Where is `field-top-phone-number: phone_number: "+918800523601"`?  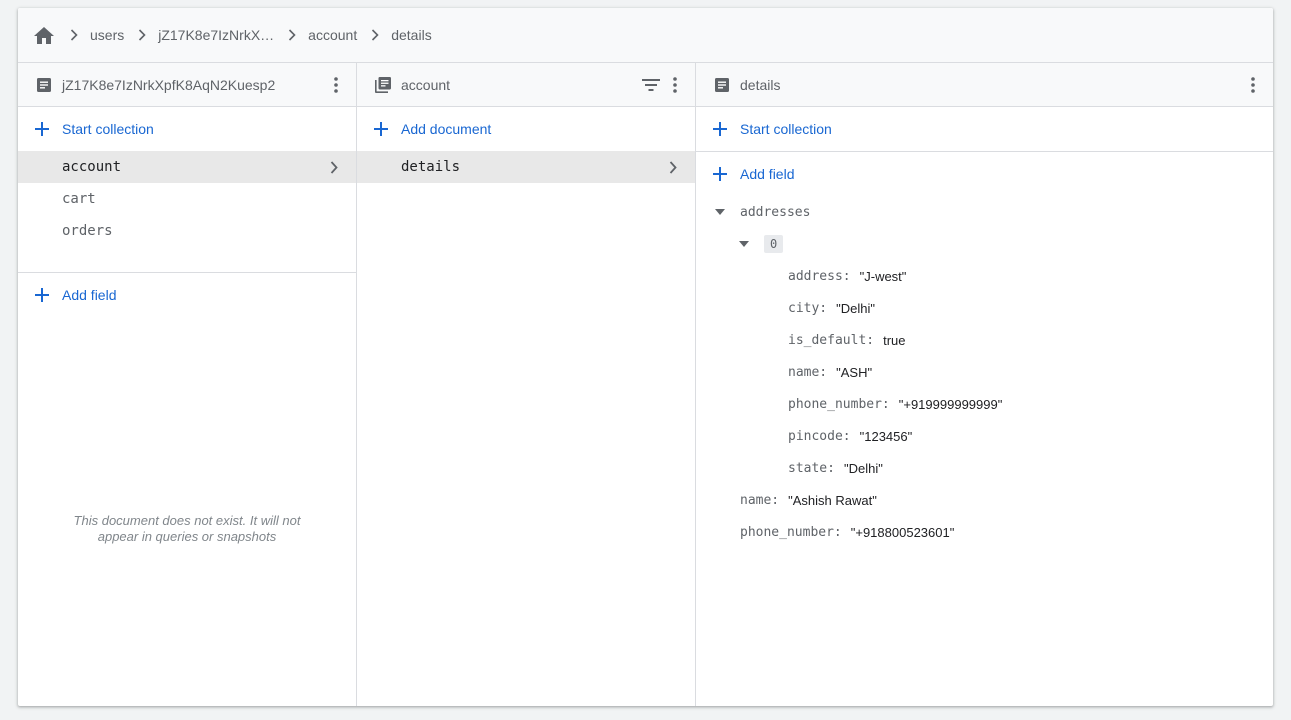 field-top-phone-number: phone_number: "+918800523601" is located at coordinates (984, 532).